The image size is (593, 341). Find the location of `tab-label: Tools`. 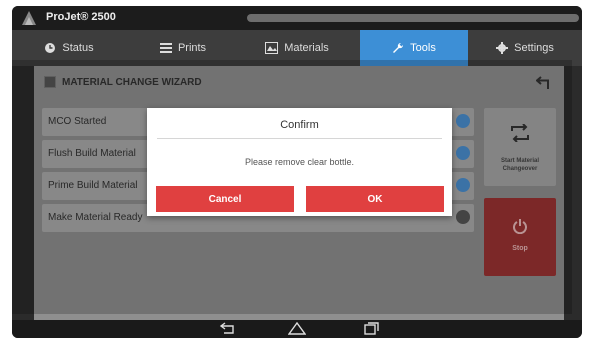

tab-label: Tools is located at coordinates (423, 48).